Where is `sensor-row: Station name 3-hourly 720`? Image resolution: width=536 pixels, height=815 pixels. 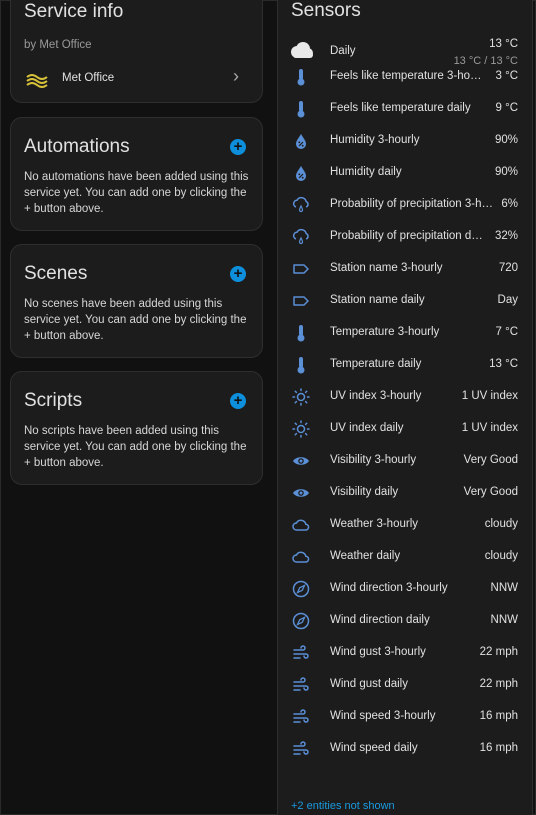
sensor-row: Station name 3-hourly 720 is located at coordinates (405, 269).